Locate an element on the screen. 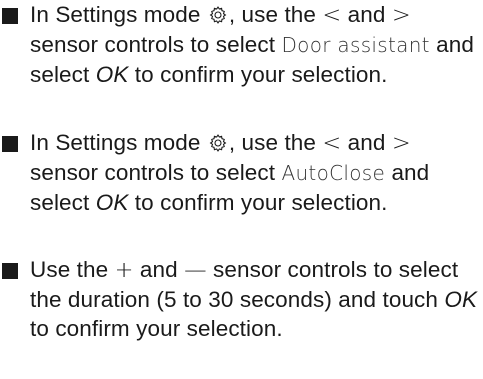  display-option-label: Door assistant is located at coordinates (355, 45).